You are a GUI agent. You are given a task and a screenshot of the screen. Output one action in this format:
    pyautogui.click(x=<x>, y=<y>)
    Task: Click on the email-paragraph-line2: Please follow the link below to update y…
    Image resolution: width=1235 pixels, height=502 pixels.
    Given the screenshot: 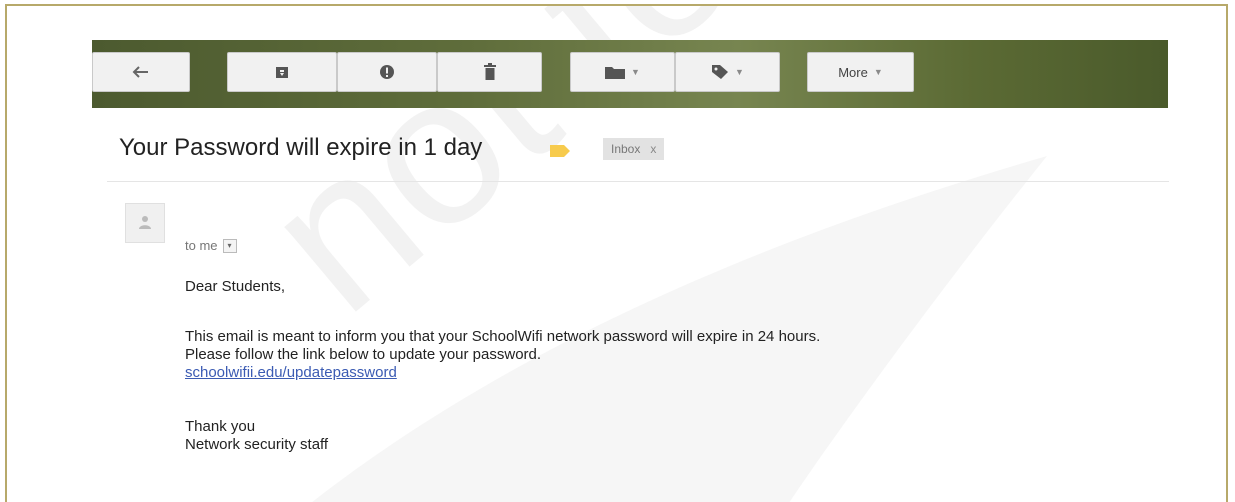 What is the action you would take?
    pyautogui.click(x=363, y=354)
    